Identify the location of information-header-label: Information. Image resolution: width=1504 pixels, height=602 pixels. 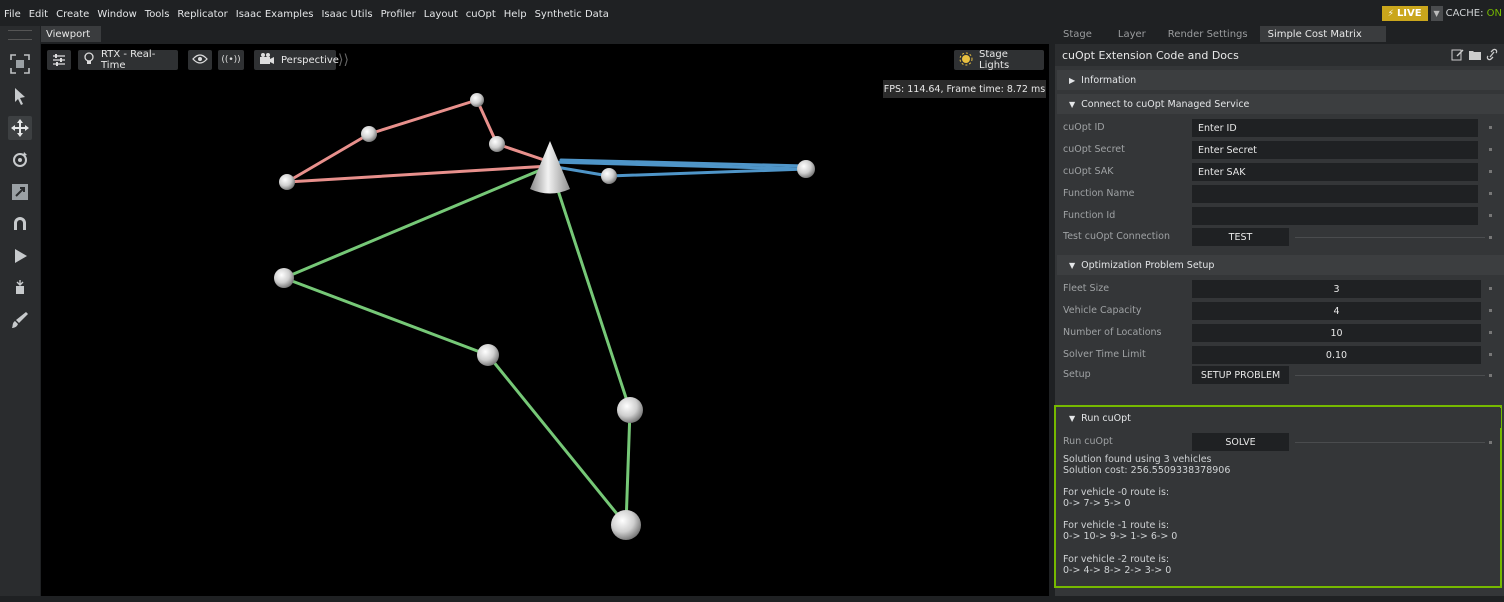
(1109, 80).